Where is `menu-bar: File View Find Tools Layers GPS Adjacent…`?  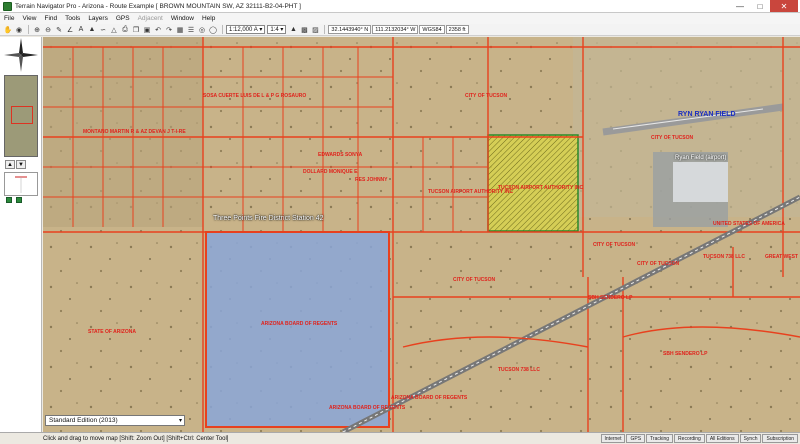 menu-bar: File View Find Tools Layers GPS Adjacent… is located at coordinates (400, 18).